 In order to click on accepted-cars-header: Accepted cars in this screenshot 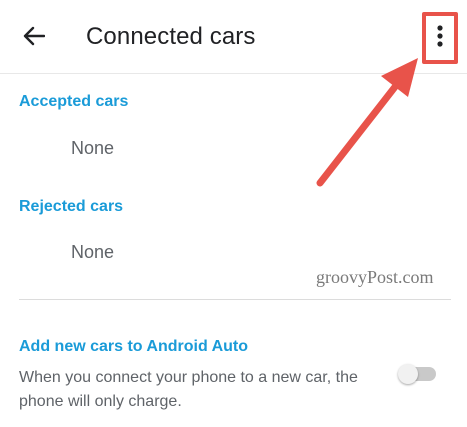, I will do `click(74, 101)`.